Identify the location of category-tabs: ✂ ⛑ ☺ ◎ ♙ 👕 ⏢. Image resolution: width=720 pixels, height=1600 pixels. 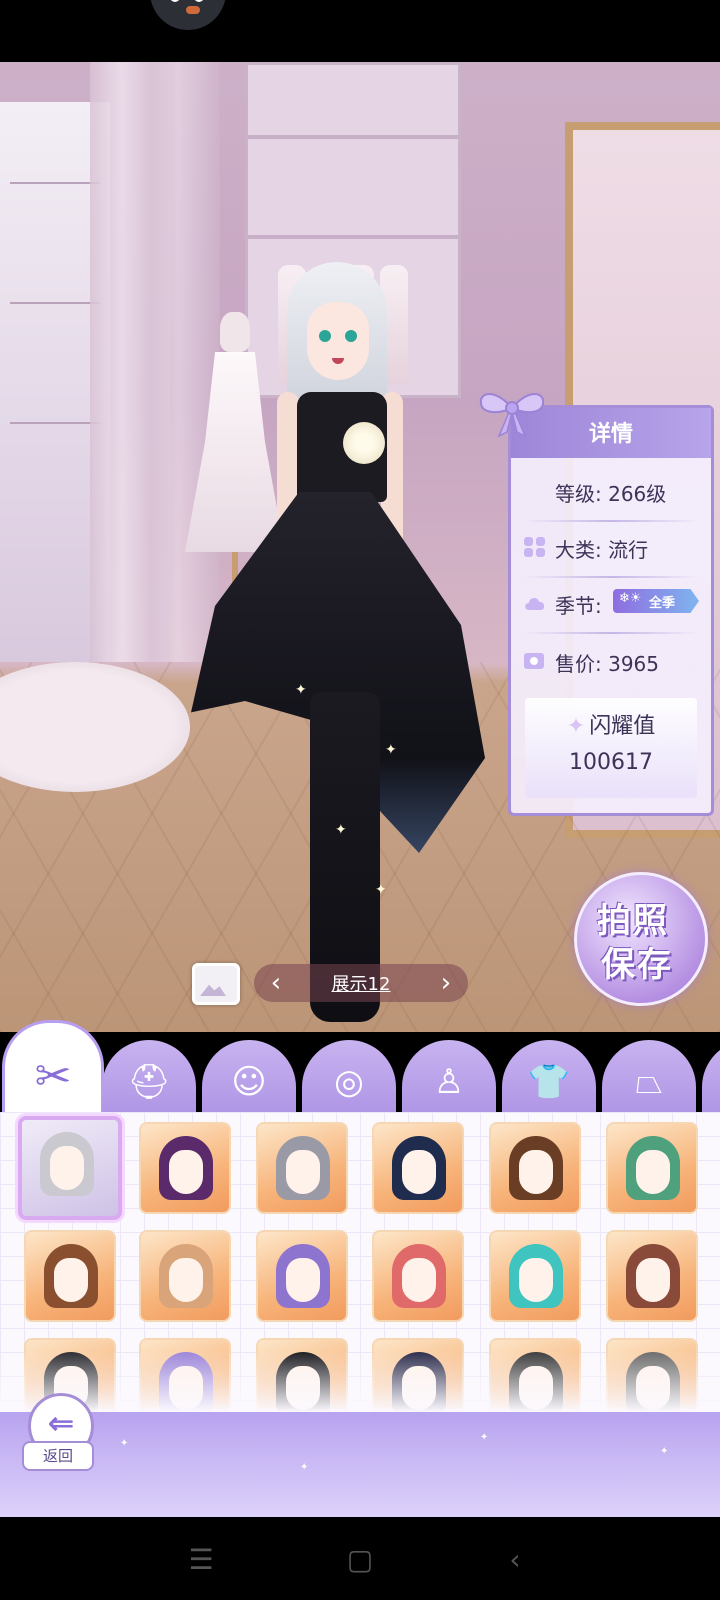
(360, 1066).